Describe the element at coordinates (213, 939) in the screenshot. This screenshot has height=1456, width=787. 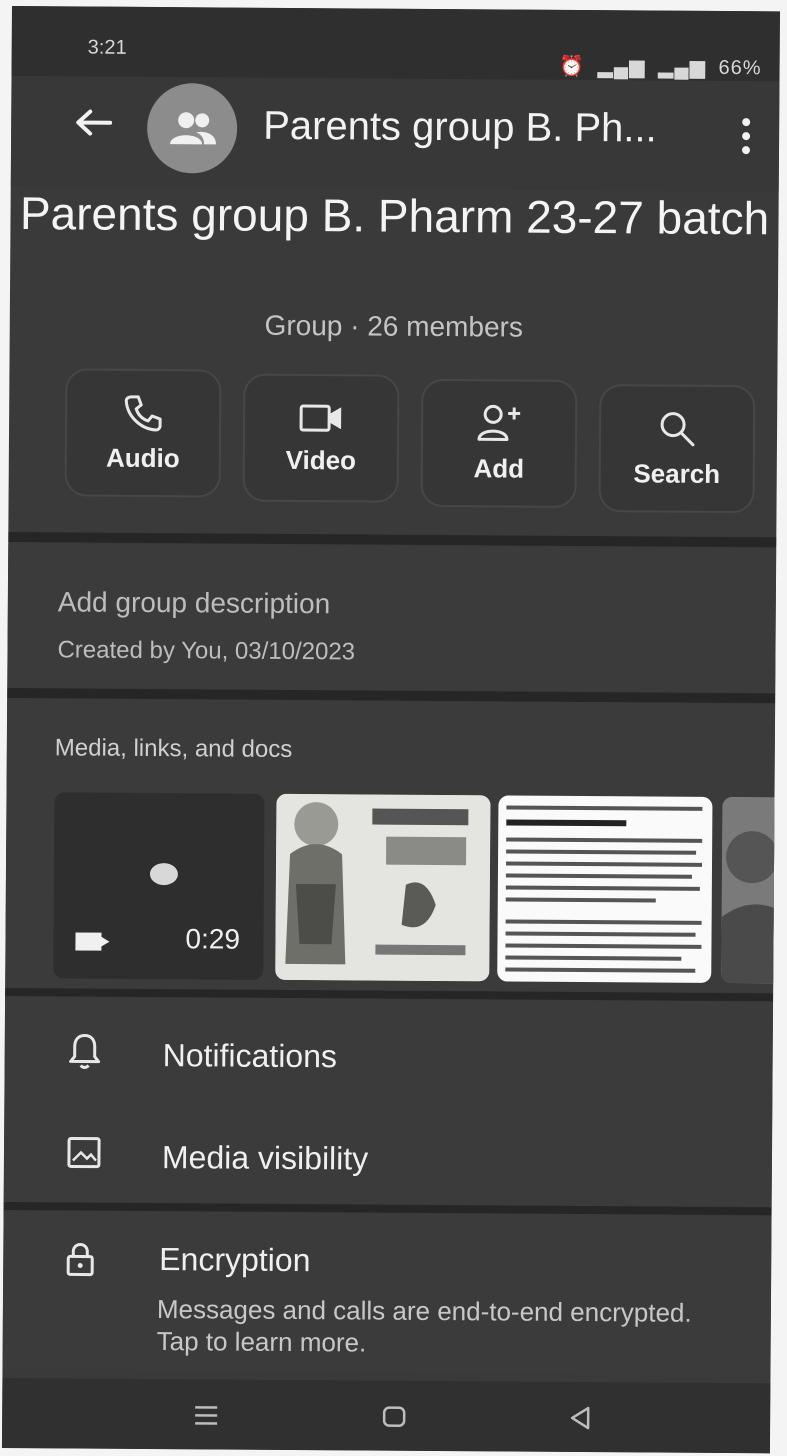
I see `video-duration: 0:29` at that location.